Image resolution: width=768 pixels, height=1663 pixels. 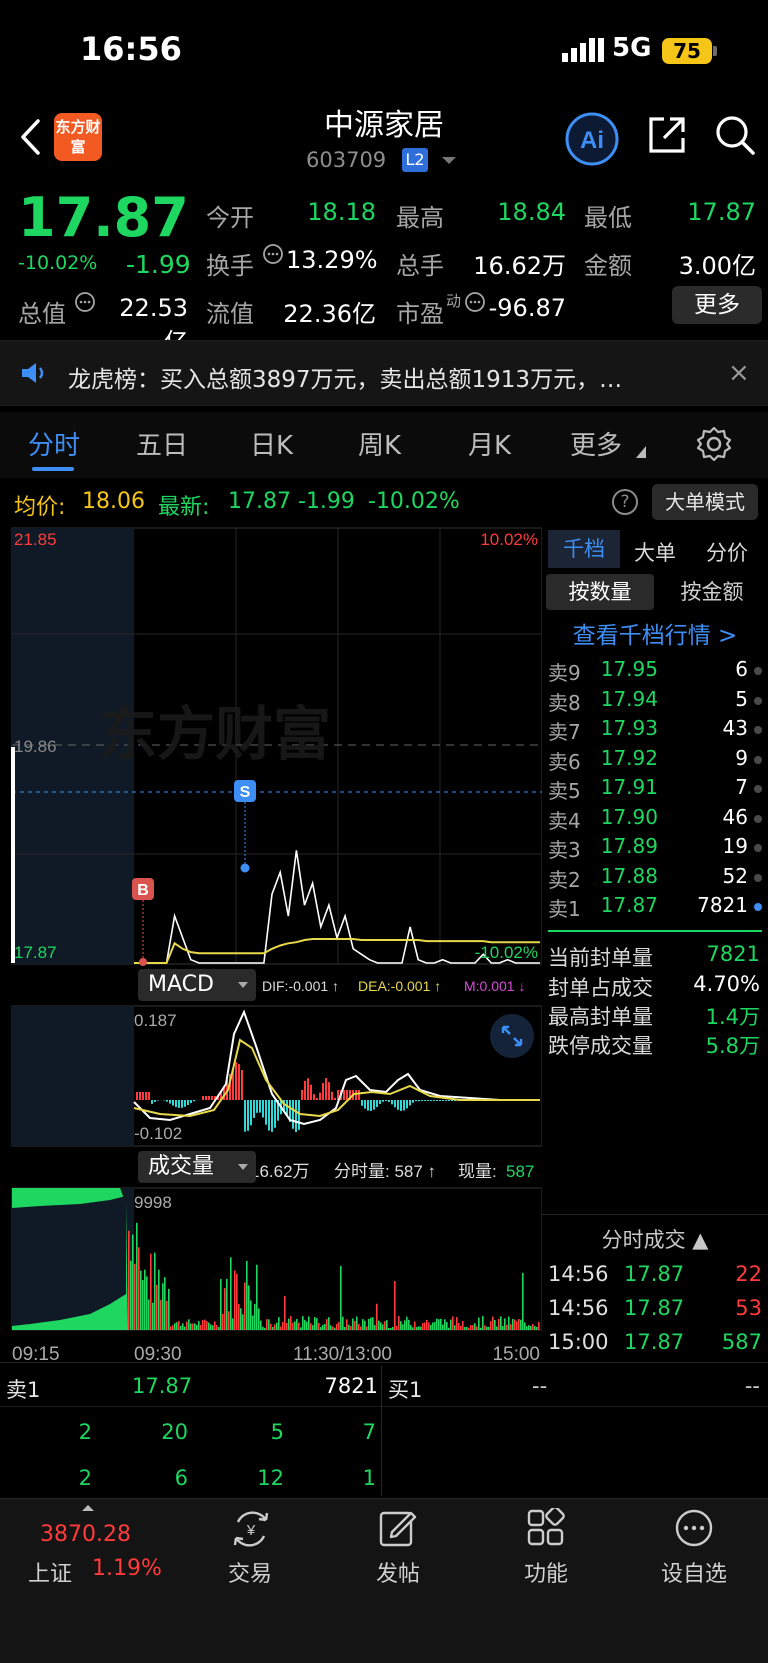 I want to click on tab-weekly-k: 周K, so click(x=379, y=443).